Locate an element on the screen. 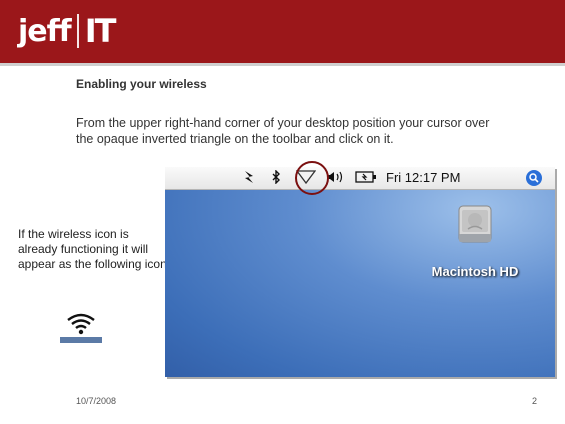 The height and width of the screenshot is (424, 565). hard-drive-icon is located at coordinates (475, 224).